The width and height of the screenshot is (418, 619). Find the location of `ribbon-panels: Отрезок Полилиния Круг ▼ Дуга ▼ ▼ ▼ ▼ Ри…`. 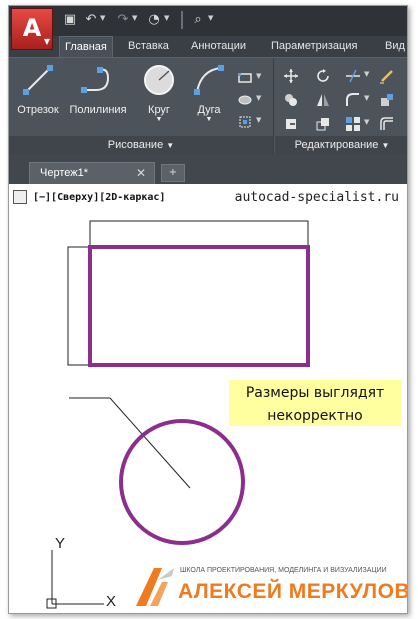

ribbon-panels: Отрезок Полилиния Круг ▼ Дуга ▼ ▼ ▼ ▼ Ри… is located at coordinates (208, 105).